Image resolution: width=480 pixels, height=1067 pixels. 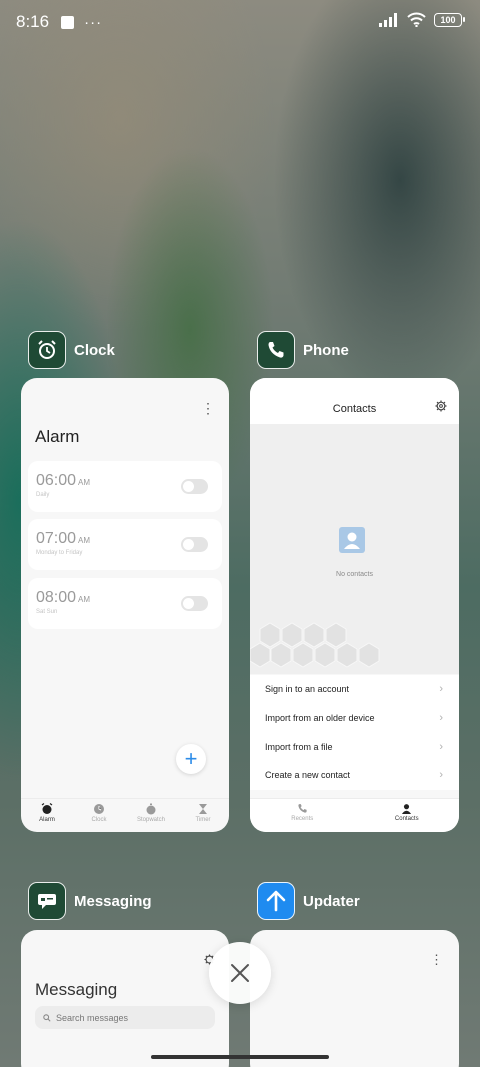 I want to click on arrow-up-icon, so click(x=276, y=901).